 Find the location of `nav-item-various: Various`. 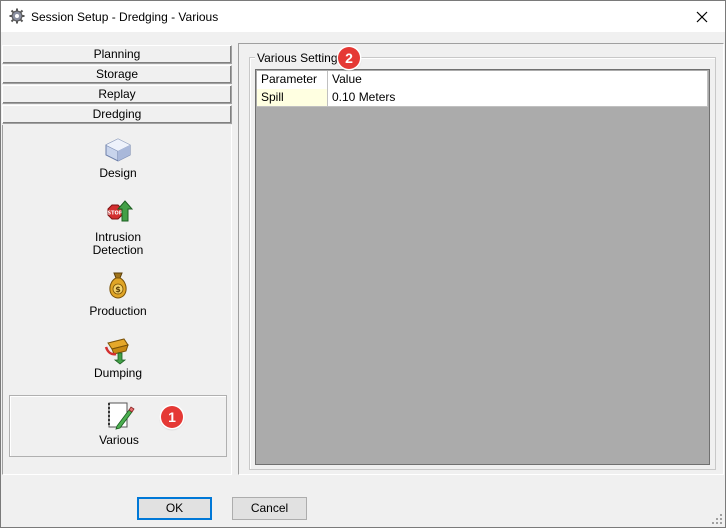

nav-item-various: Various is located at coordinates (118, 426).